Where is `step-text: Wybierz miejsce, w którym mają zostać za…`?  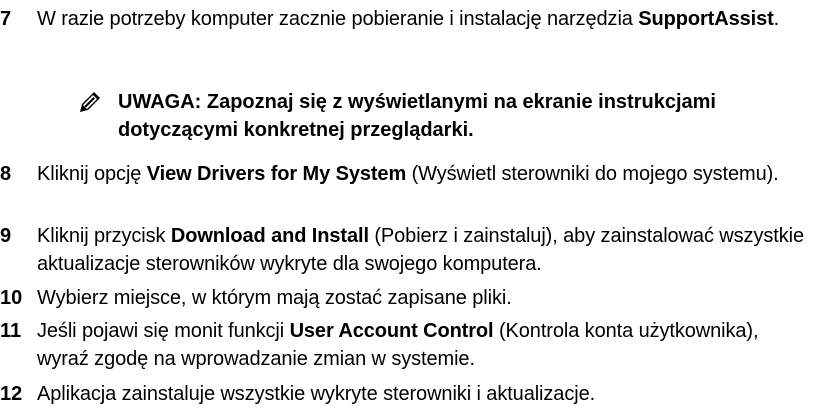 step-text: Wybierz miejsce, w którym mają zostać za… is located at coordinates (274, 298).